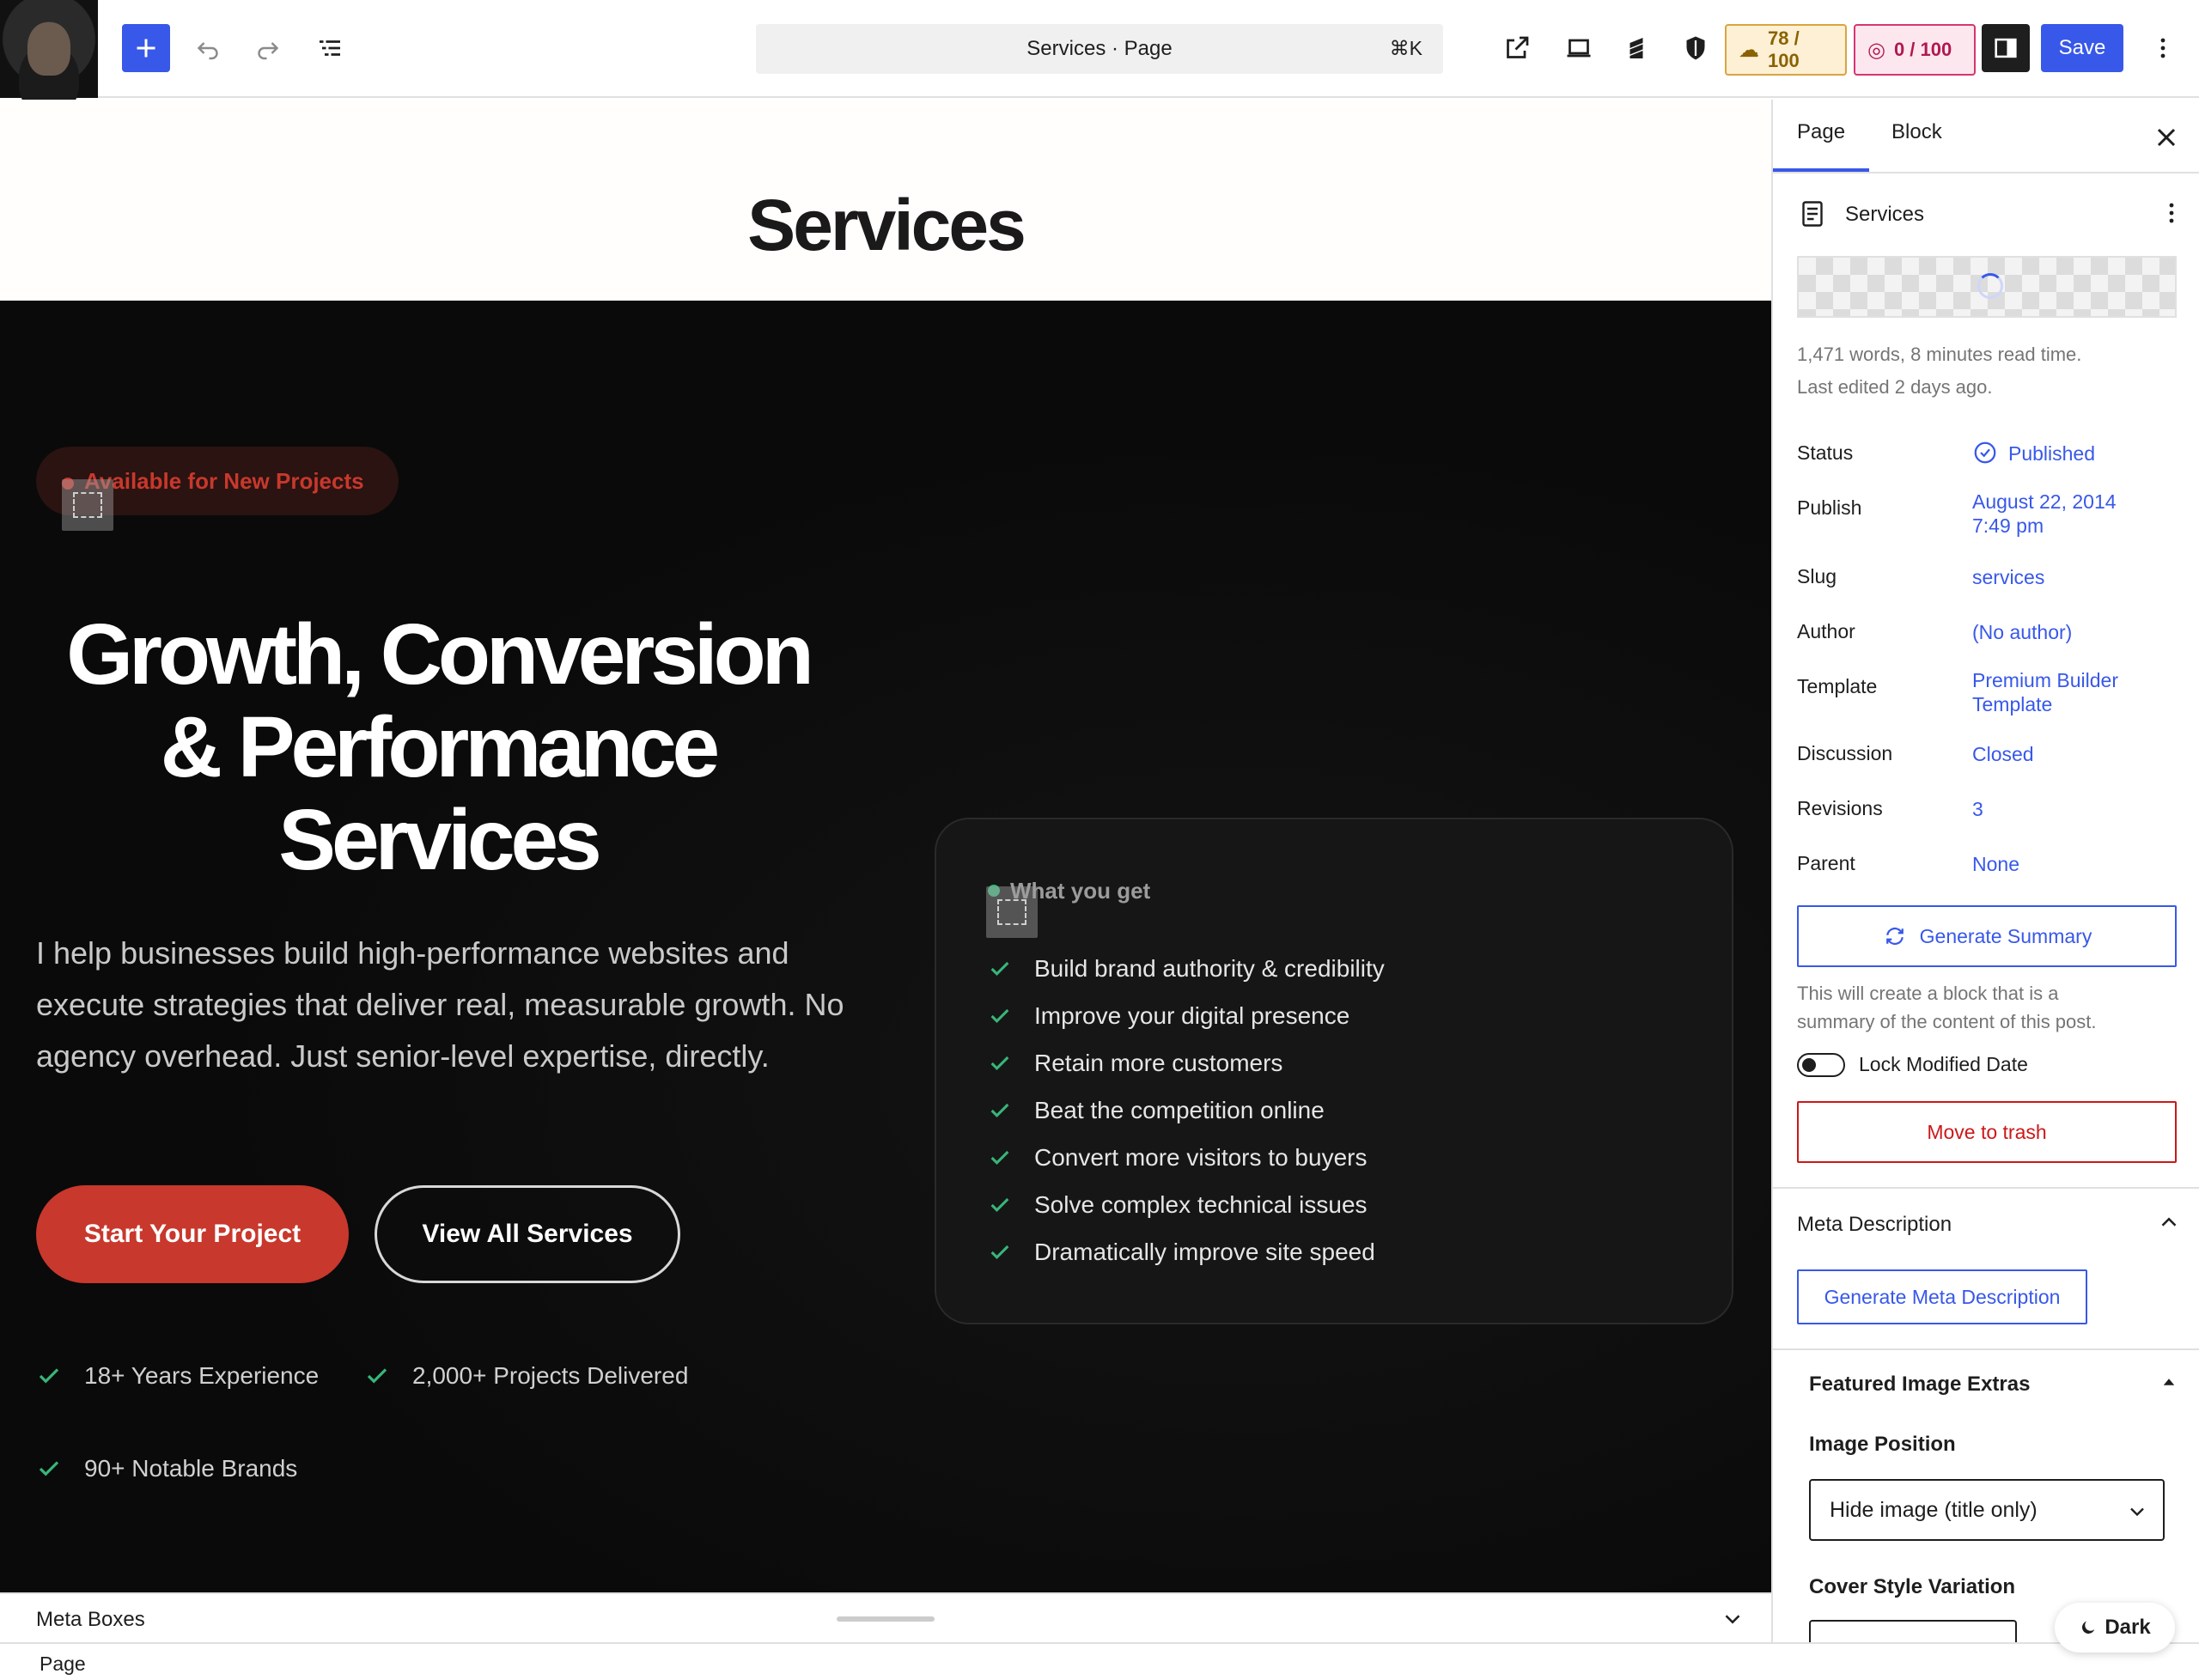 The height and width of the screenshot is (1680, 2199). Describe the element at coordinates (2115, 1628) in the screenshot. I see `dark-mode-toggle: Dark` at that location.